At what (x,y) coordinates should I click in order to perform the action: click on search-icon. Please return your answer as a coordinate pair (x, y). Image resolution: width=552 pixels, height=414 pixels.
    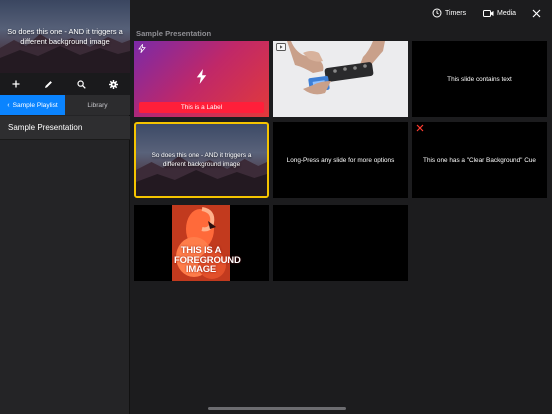
    Looking at the image, I should click on (81, 84).